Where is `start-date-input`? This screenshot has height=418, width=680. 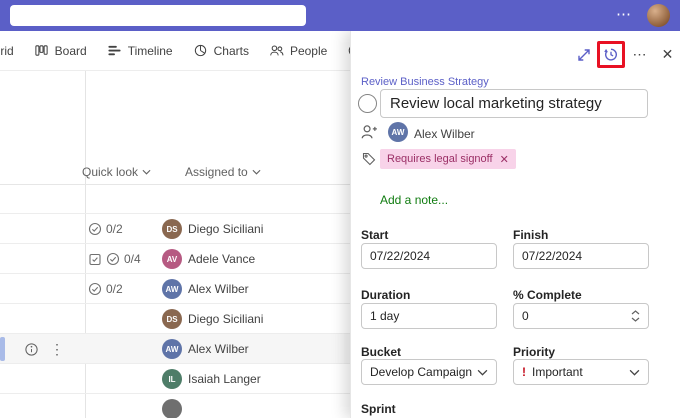
start-date-input is located at coordinates (429, 256).